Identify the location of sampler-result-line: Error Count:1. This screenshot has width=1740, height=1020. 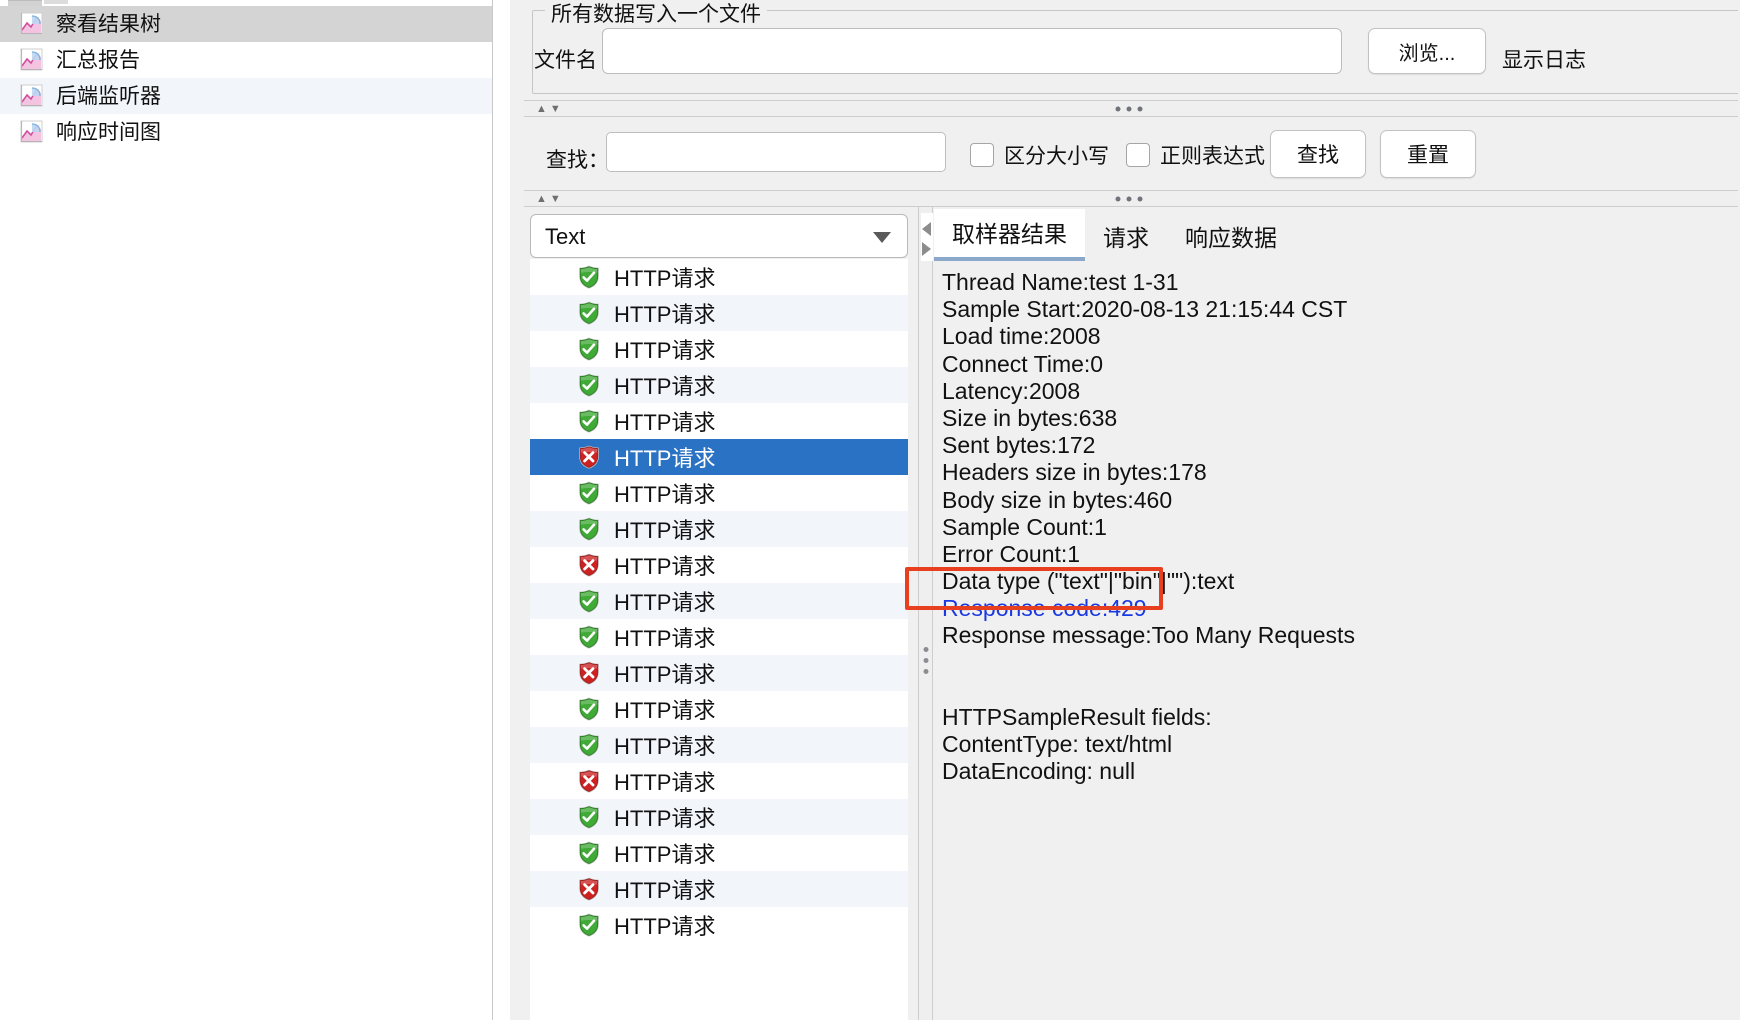
(1011, 553).